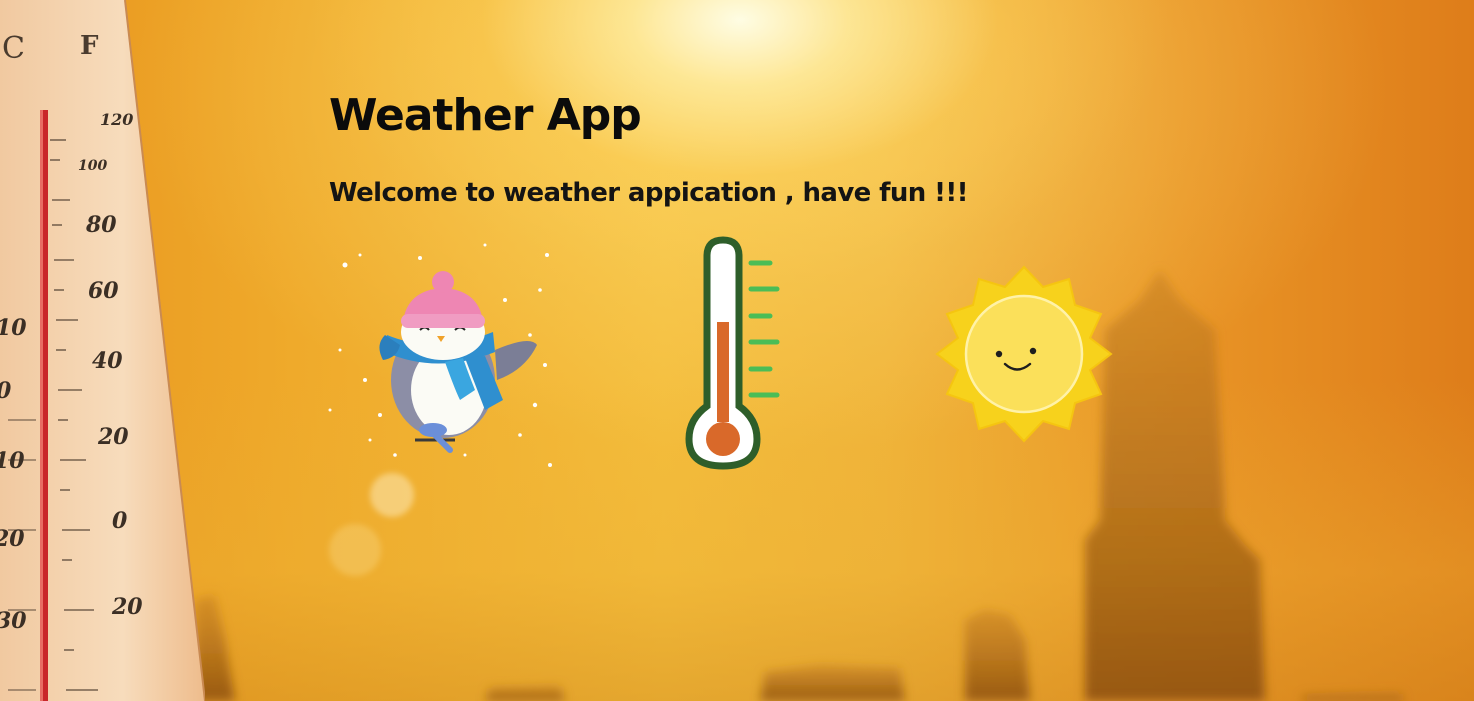 This screenshot has width=1474, height=701. Describe the element at coordinates (92, 166) in the screenshot. I see `svg-text: 100` at that location.